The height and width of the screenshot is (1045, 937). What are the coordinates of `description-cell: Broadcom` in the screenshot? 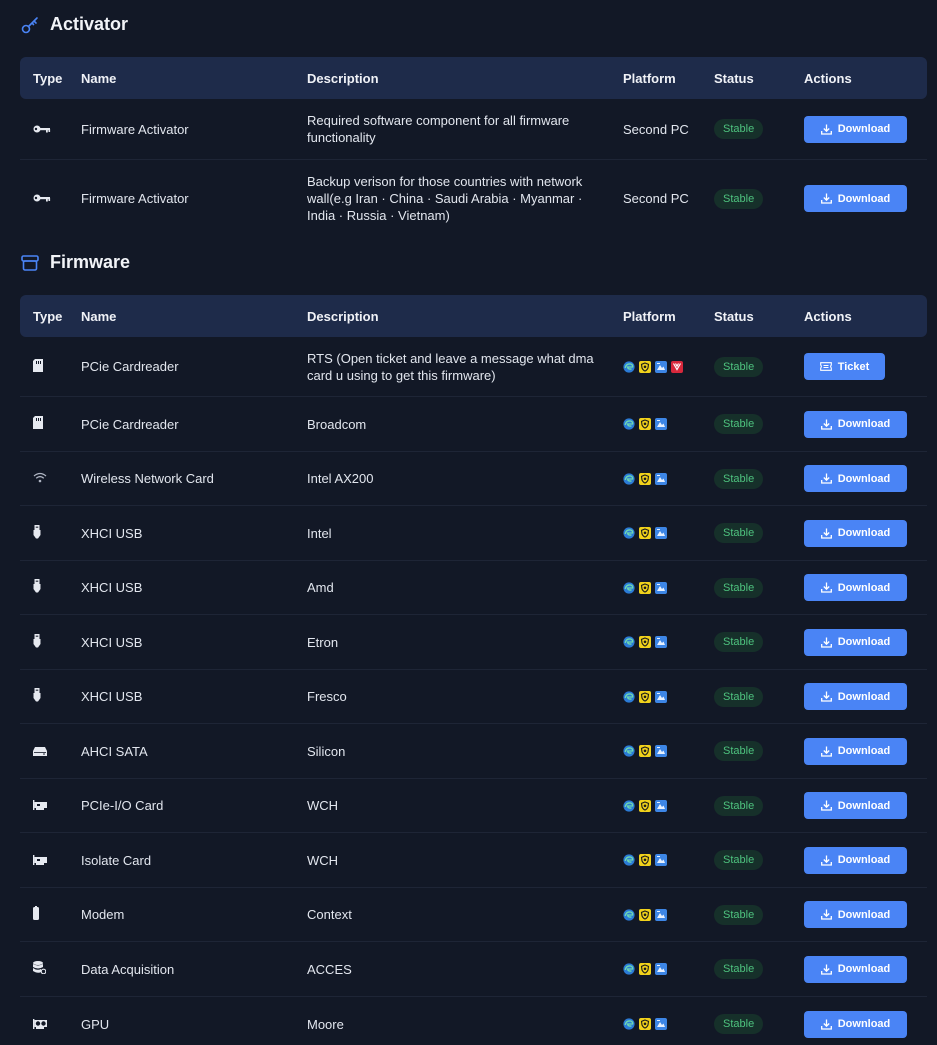 It's located at (337, 424).